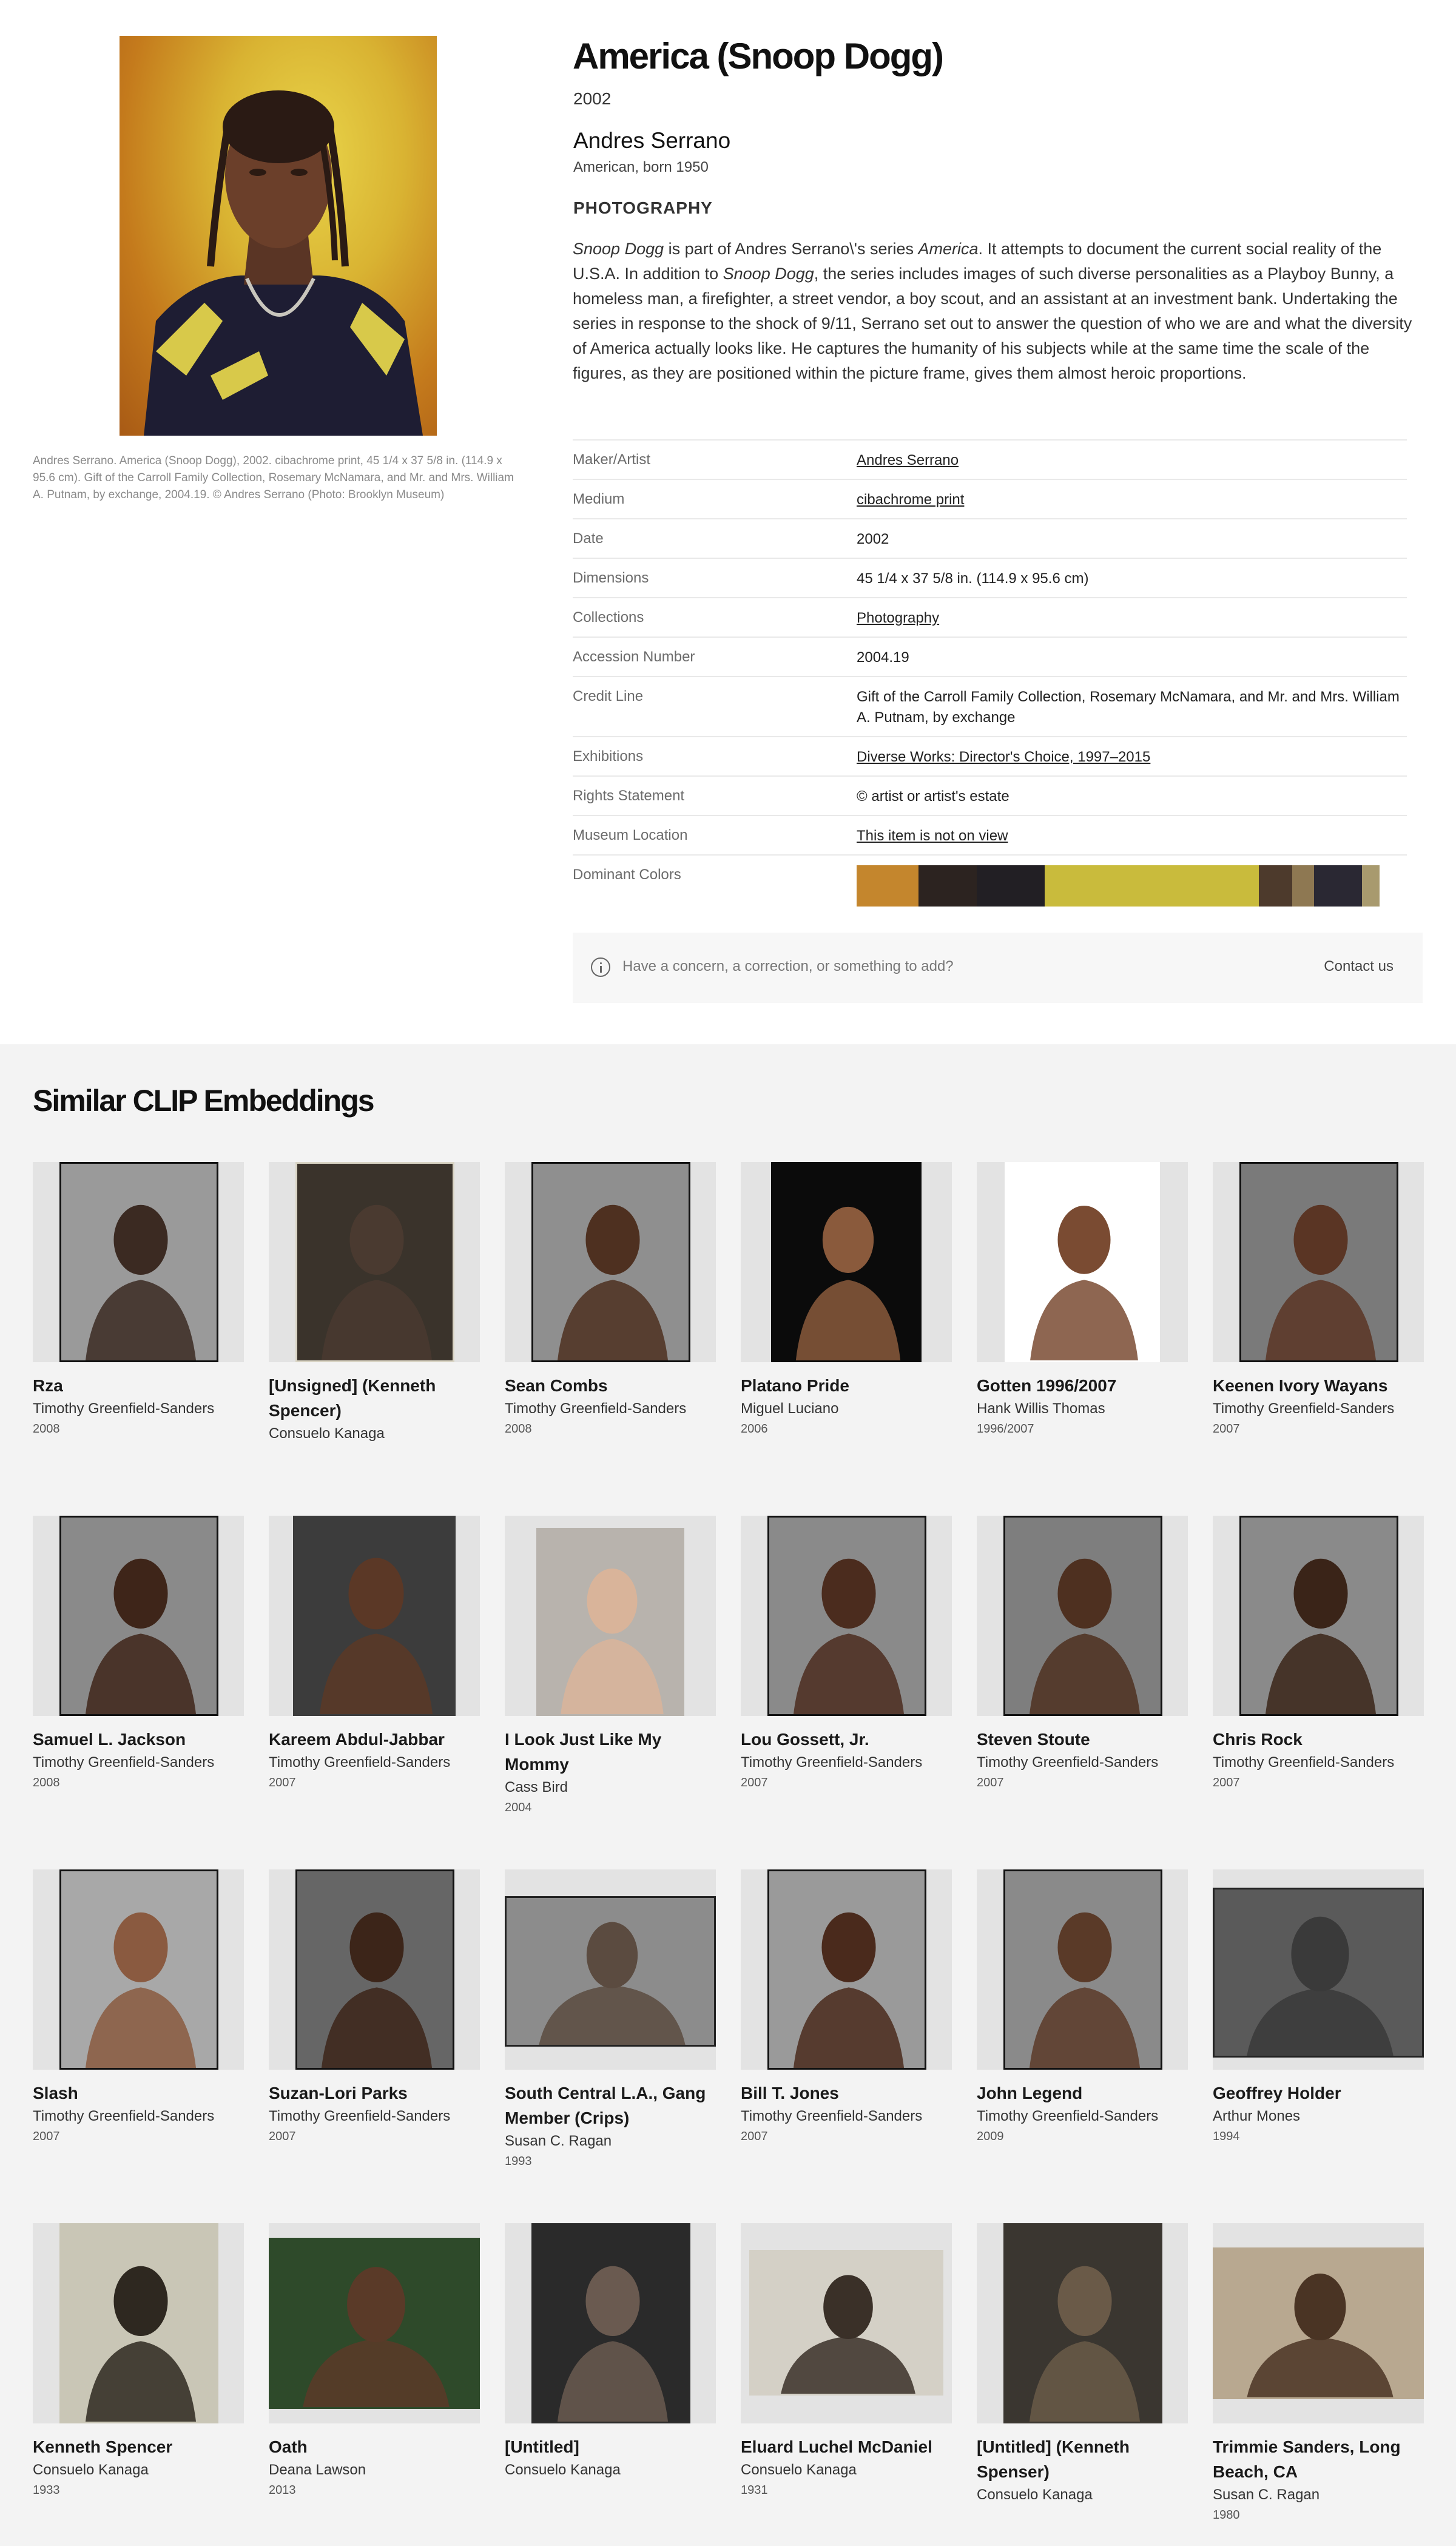 This screenshot has width=1456, height=2546. Describe the element at coordinates (374, 1398) in the screenshot. I see `similar-card-title: [Unsigned] (Kenneth Spencer)` at that location.